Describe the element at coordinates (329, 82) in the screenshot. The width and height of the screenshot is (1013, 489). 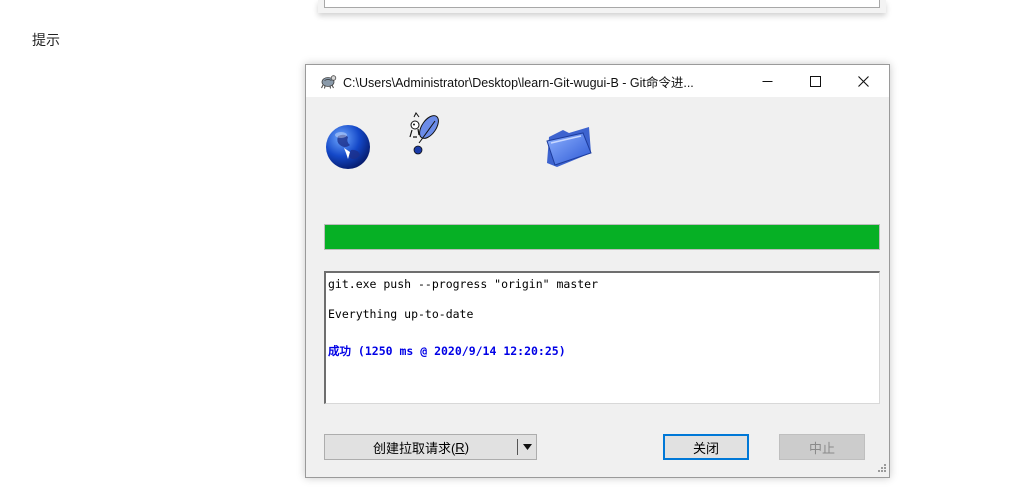
I see `tortoisegit-app-icon` at that location.